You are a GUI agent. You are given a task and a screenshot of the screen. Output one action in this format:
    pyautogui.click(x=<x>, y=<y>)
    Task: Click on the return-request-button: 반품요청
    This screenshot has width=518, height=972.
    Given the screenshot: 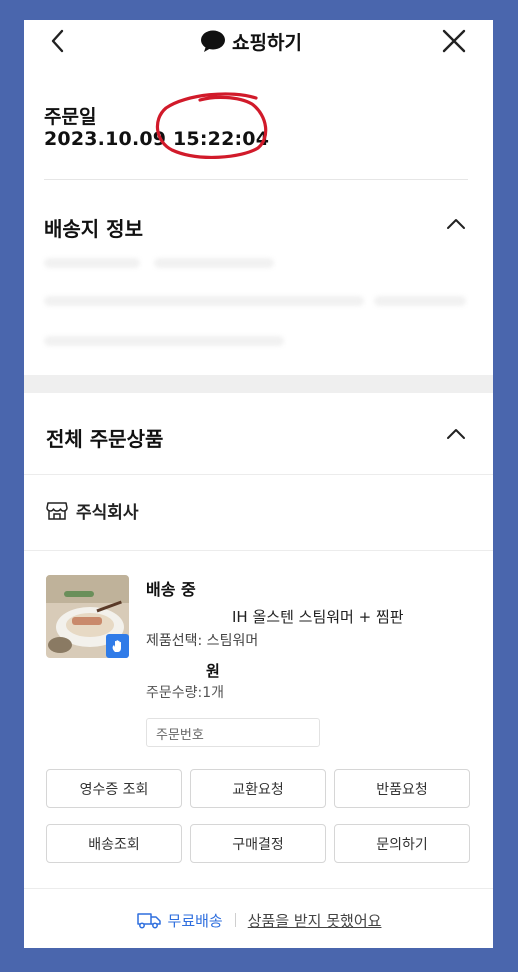 What is the action you would take?
    pyautogui.click(x=402, y=788)
    